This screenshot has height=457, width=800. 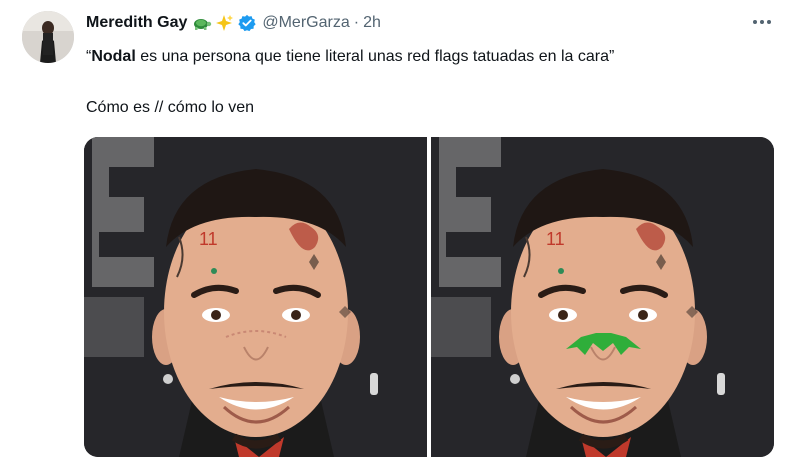 I want to click on tweet-header: Meredith Gay @MerGarza · 2h, so click(x=233, y=23).